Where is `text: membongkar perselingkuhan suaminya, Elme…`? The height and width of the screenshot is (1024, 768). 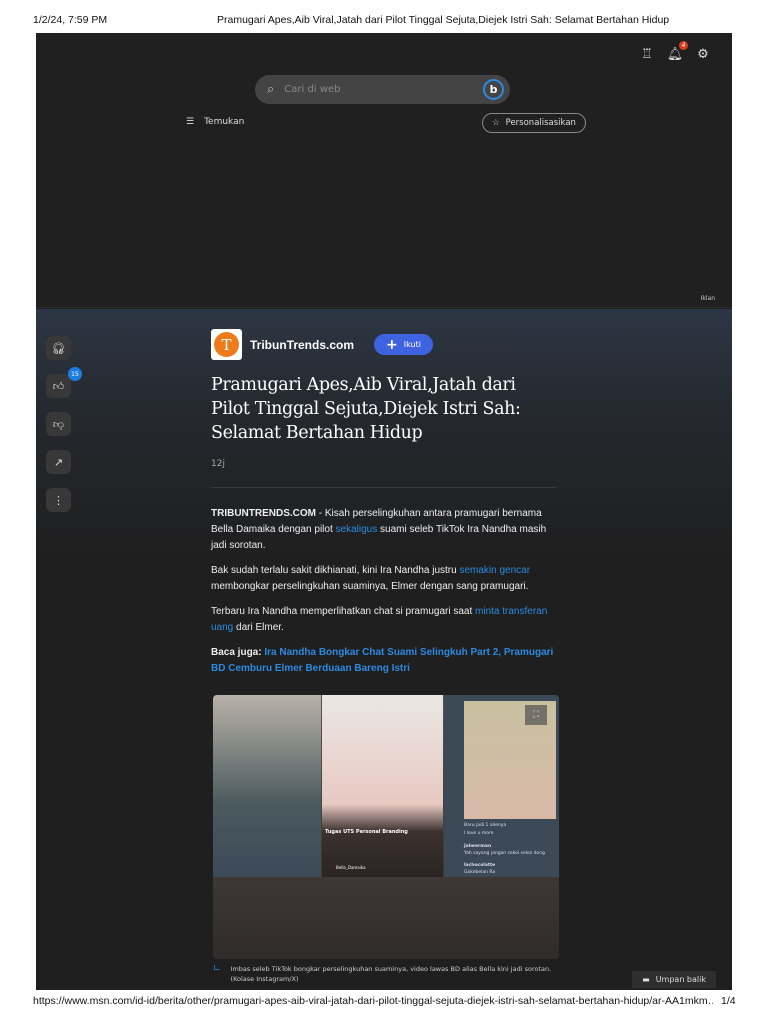
text: membongkar perselingkuhan suaminya, Elme… is located at coordinates (370, 586).